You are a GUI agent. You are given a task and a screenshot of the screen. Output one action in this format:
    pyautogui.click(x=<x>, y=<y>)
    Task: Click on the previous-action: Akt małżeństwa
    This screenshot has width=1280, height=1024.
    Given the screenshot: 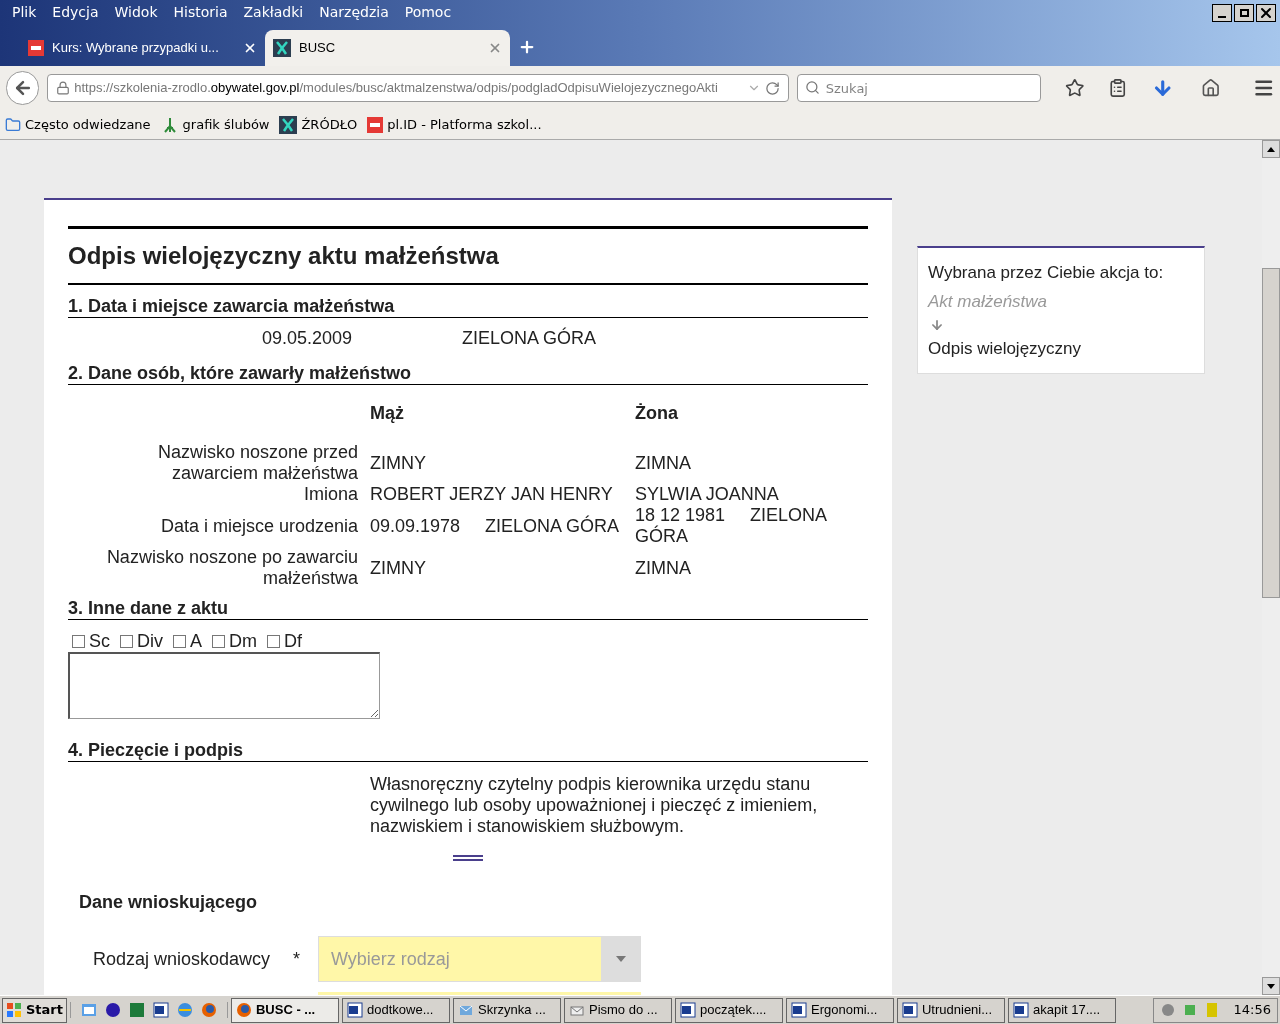 What is the action you would take?
    pyautogui.click(x=988, y=302)
    